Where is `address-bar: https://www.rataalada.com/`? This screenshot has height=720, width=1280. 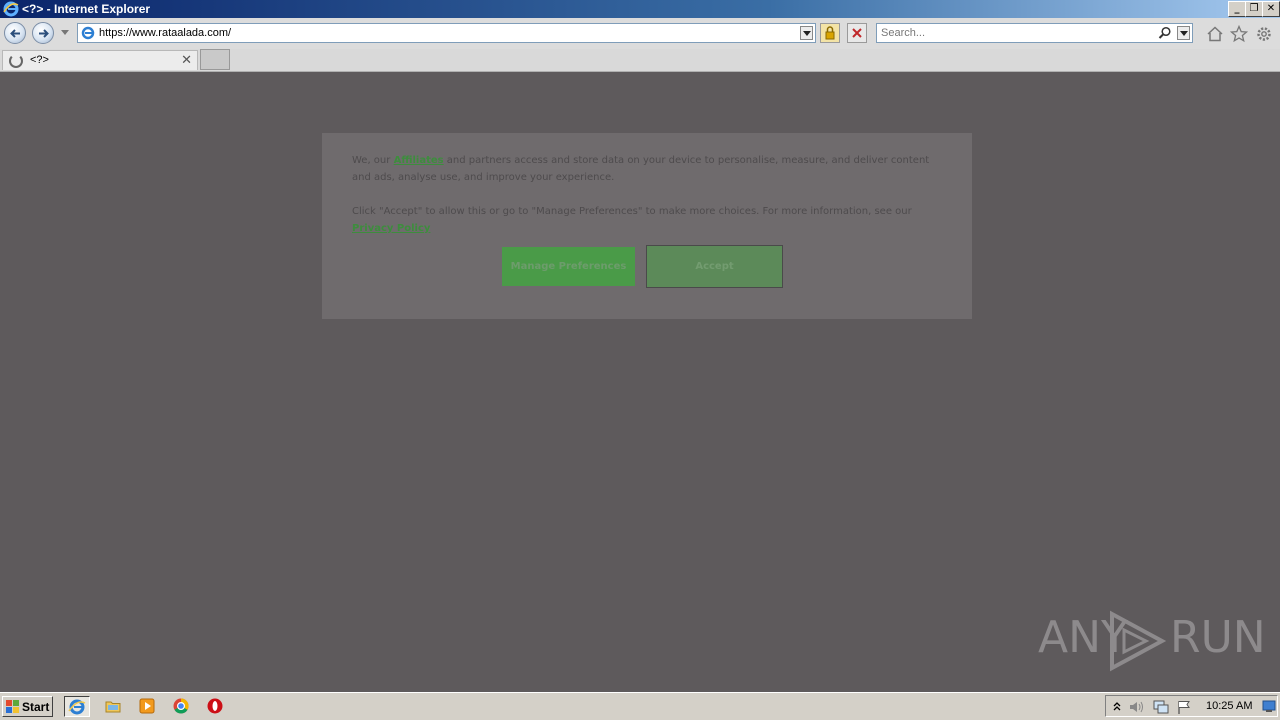
address-bar: https://www.rataalada.com/ is located at coordinates (446, 33).